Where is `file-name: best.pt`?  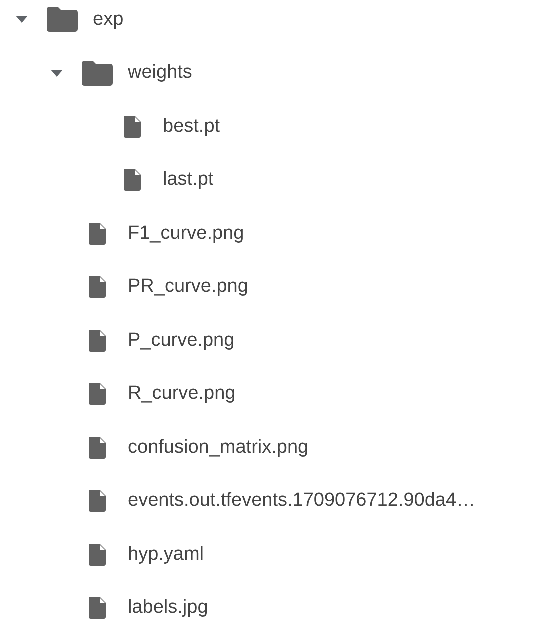
file-name: best.pt is located at coordinates (191, 127).